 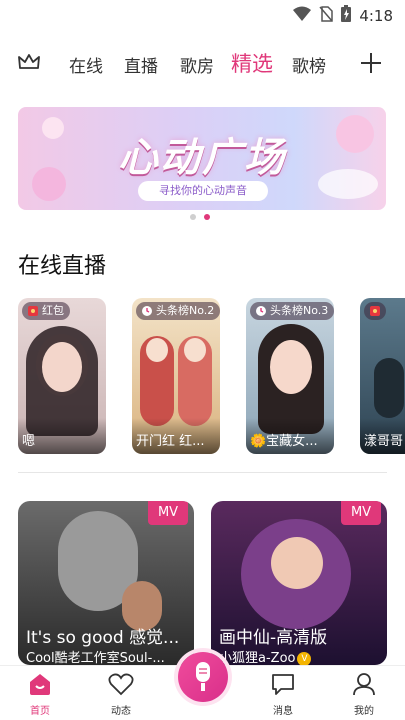 I want to click on live-card: 漾哥哥, so click(x=382, y=376).